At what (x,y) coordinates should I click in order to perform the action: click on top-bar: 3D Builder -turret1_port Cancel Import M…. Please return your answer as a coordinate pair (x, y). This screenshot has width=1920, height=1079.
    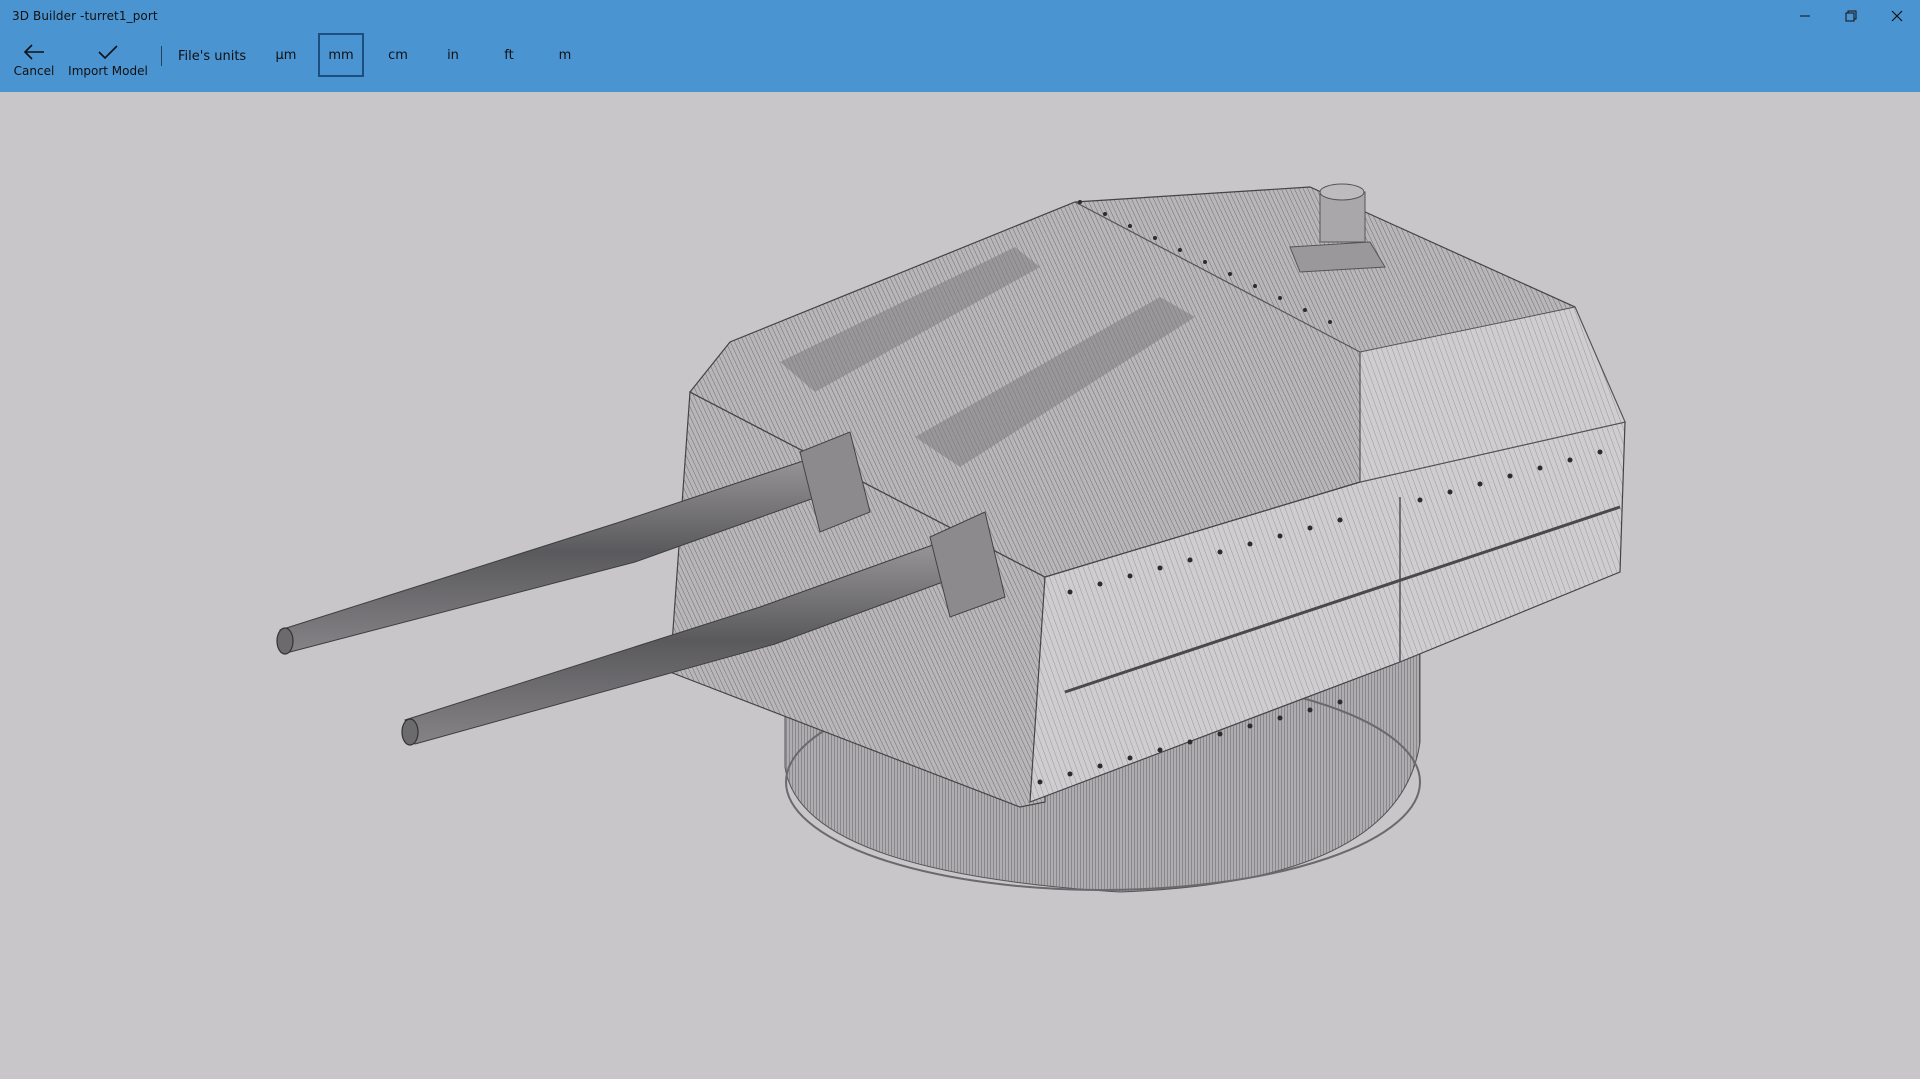
    Looking at the image, I should click on (960, 46).